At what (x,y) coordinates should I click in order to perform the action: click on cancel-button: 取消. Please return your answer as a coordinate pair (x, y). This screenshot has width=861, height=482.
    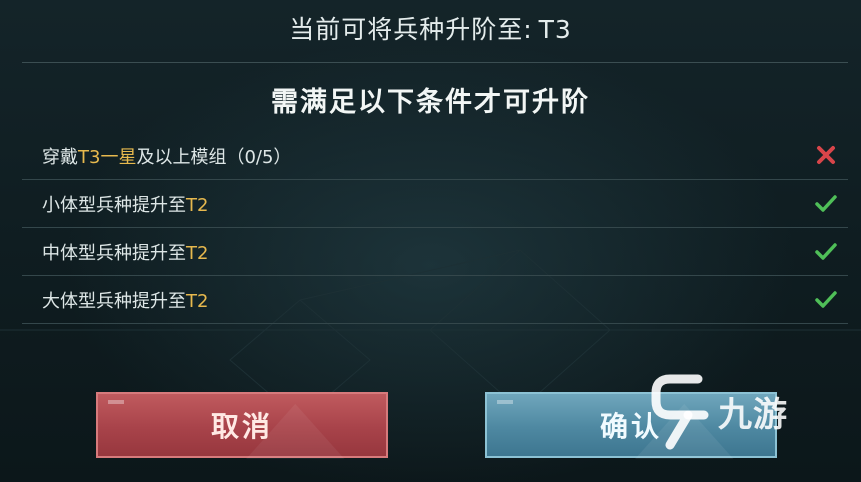
    Looking at the image, I should click on (242, 426).